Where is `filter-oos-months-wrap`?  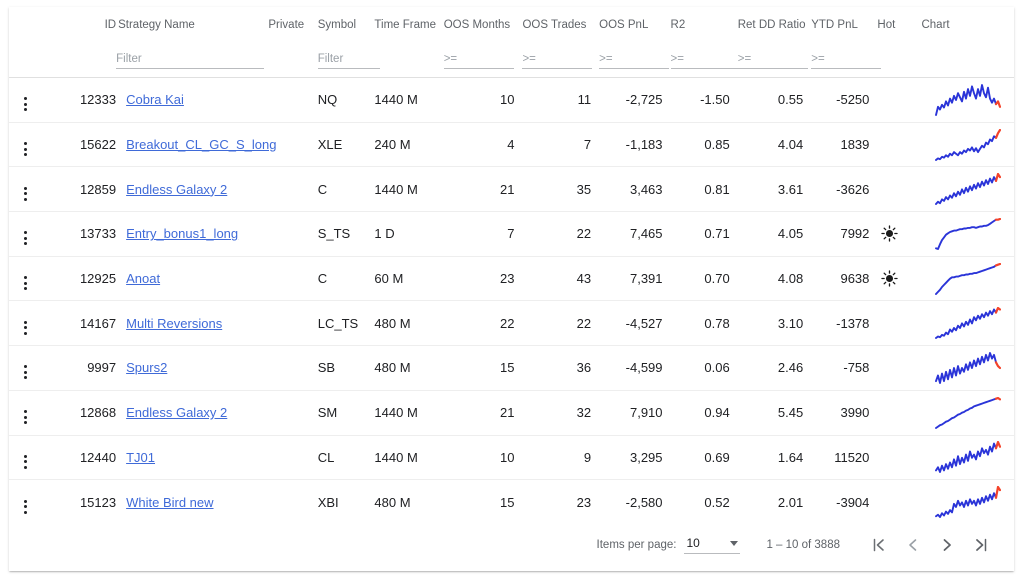
filter-oos-months-wrap is located at coordinates (483, 64).